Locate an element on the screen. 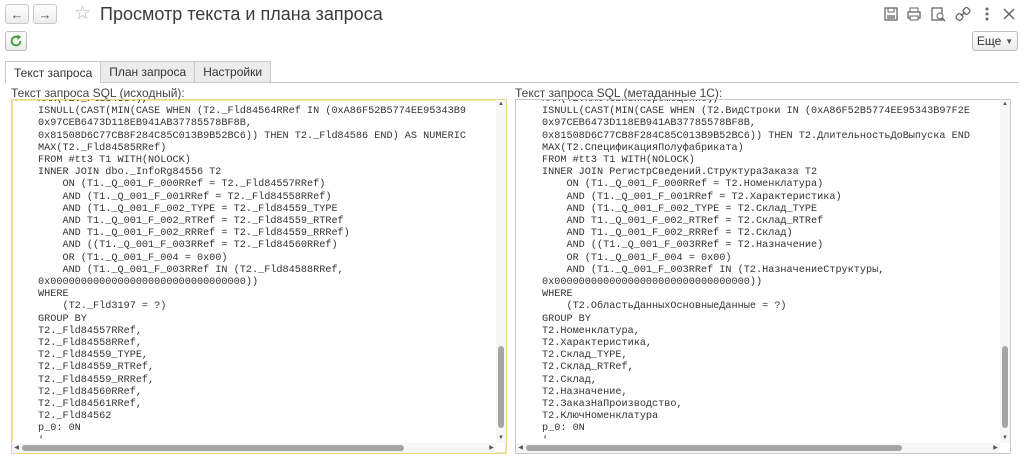 This screenshot has height=464, width=1024. arrow-left-icon: ← is located at coordinates (17, 14).